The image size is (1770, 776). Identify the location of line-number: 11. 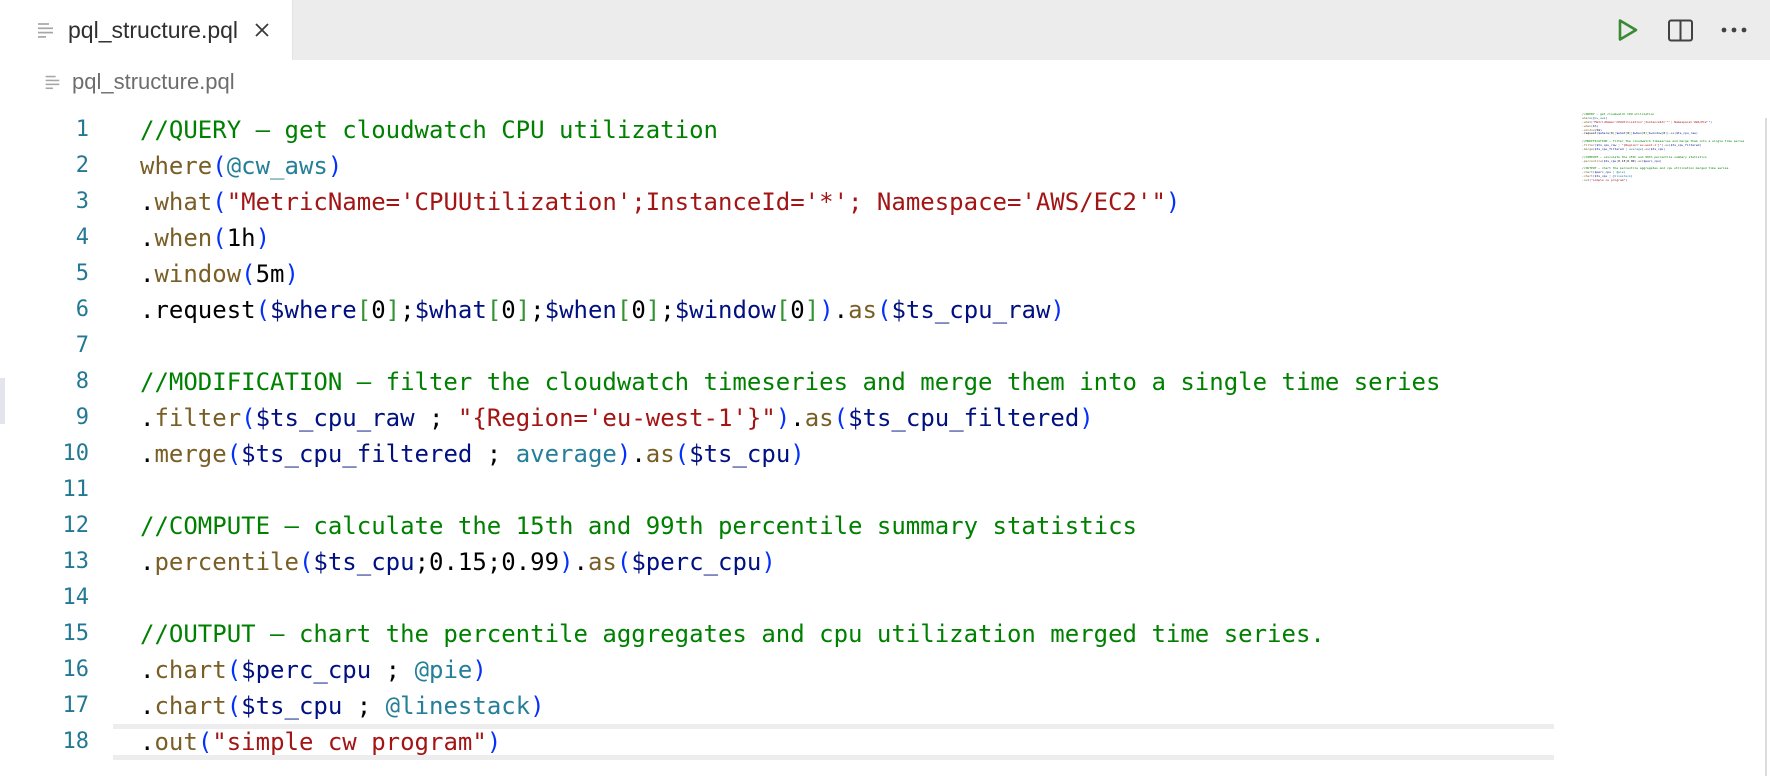
(45, 490).